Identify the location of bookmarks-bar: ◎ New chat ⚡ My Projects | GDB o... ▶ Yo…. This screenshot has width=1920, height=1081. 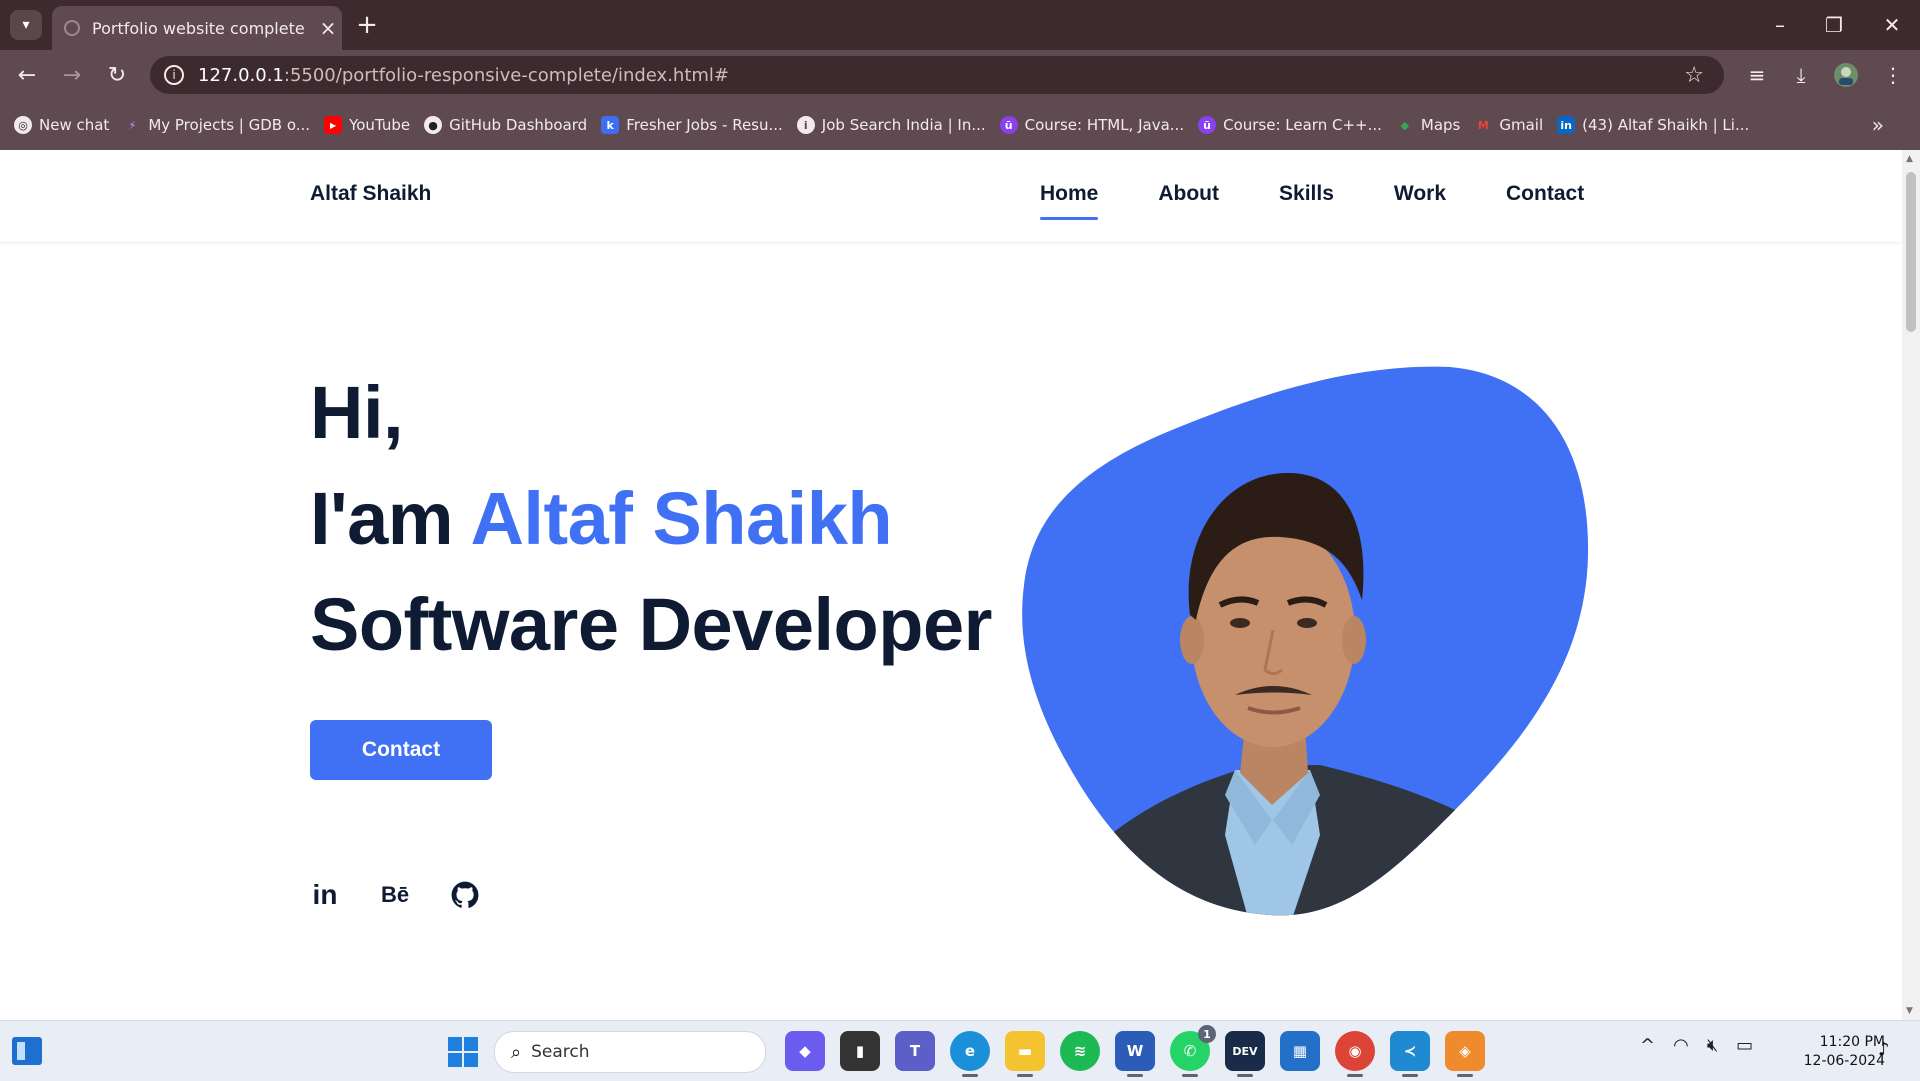
(960, 125).